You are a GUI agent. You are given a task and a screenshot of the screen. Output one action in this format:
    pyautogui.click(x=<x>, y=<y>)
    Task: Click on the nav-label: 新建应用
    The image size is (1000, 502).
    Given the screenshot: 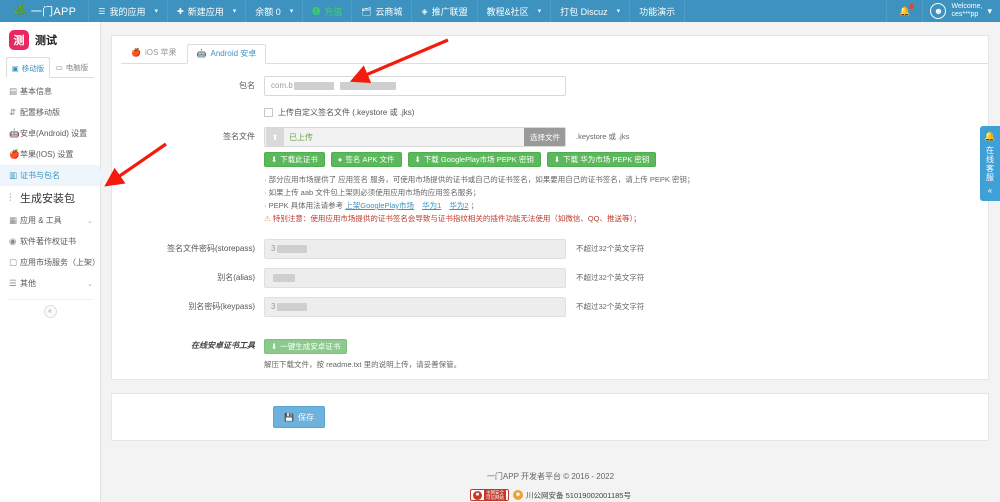 What is the action you would take?
    pyautogui.click(x=205, y=11)
    